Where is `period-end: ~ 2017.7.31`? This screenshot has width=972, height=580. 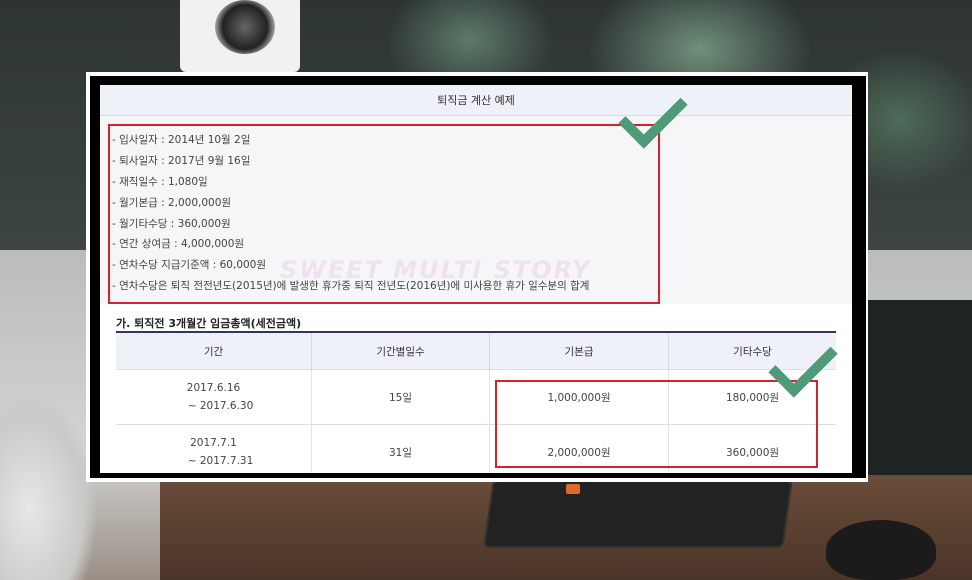
period-end: ~ 2017.7.31 is located at coordinates (220, 461).